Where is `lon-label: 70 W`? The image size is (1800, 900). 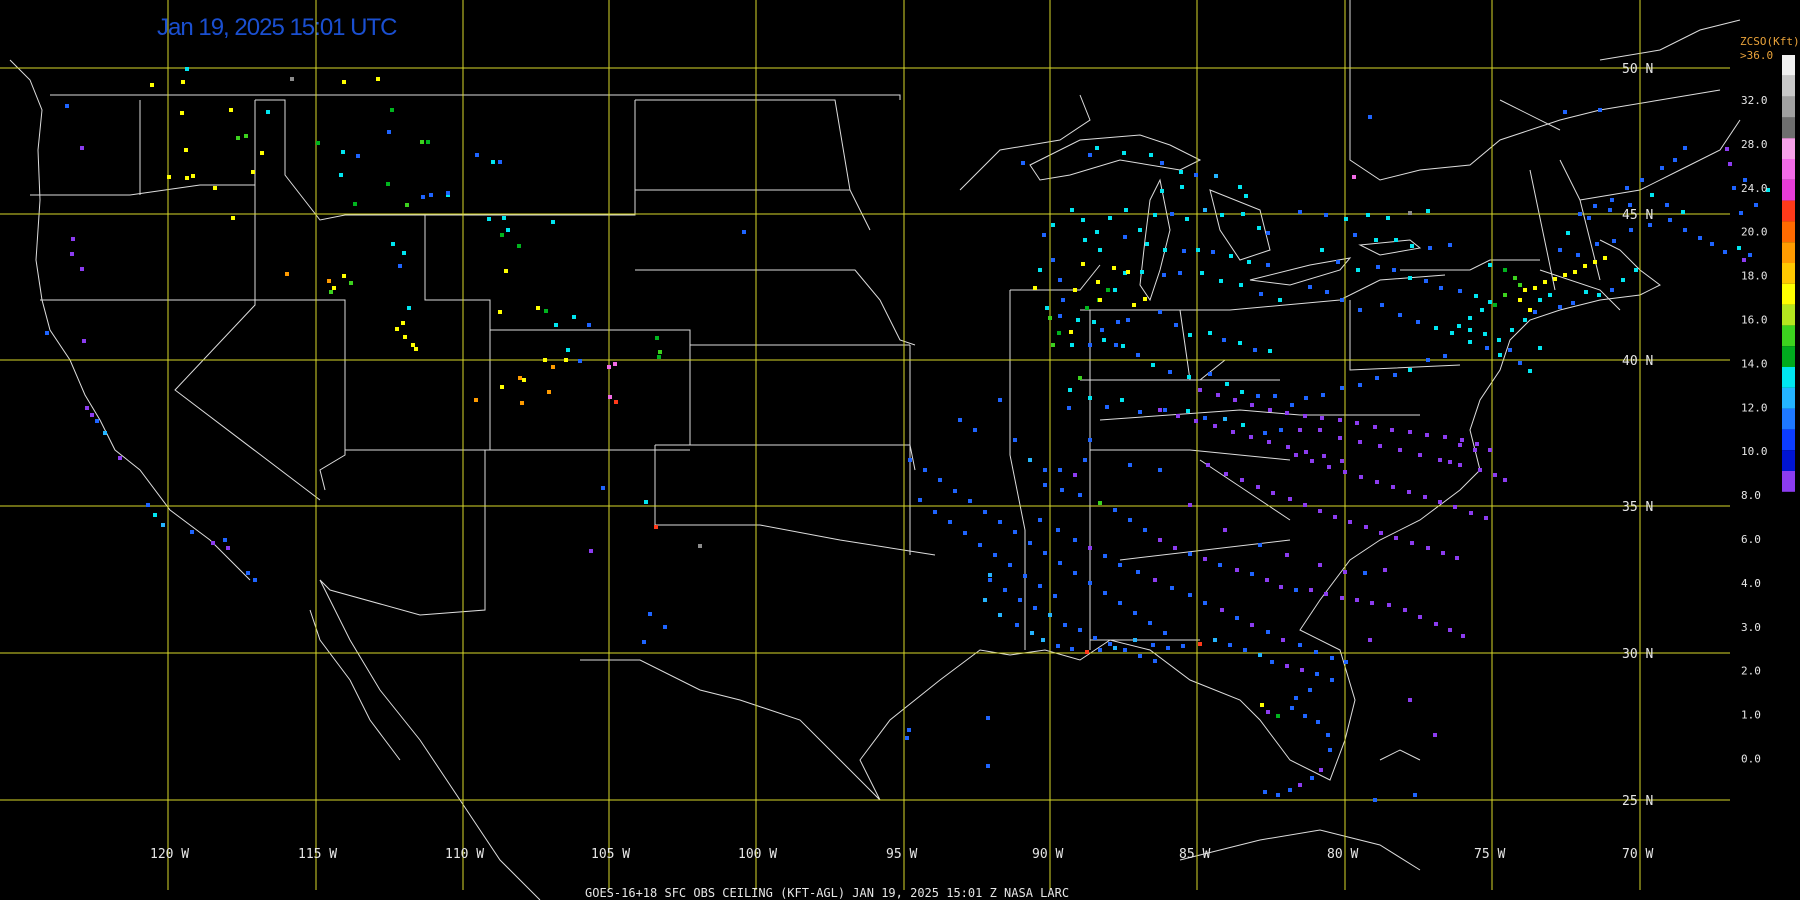
lon-label: 70 W is located at coordinates (1637, 854).